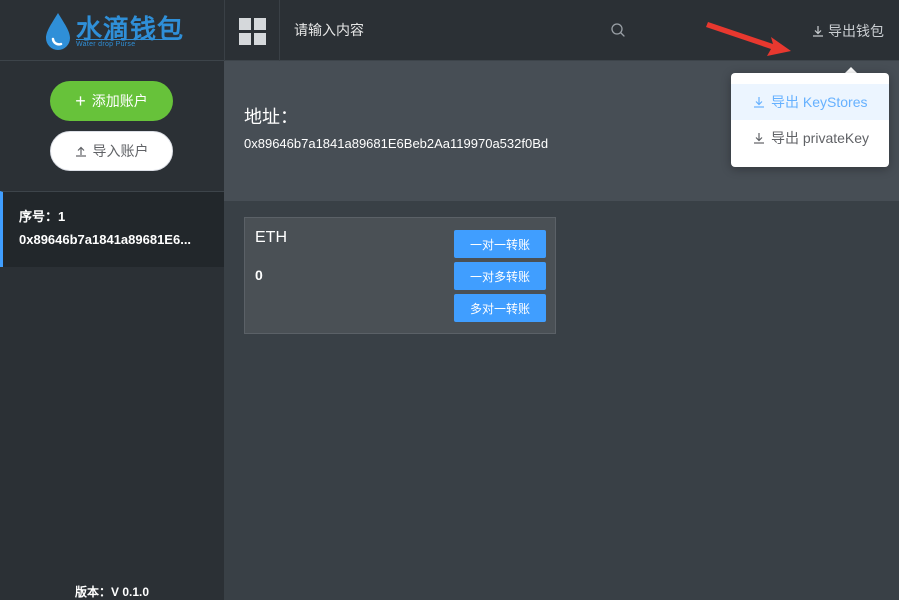 This screenshot has width=899, height=600. What do you see at coordinates (120, 151) in the screenshot?
I see `import-account-label: 导入账户` at bounding box center [120, 151].